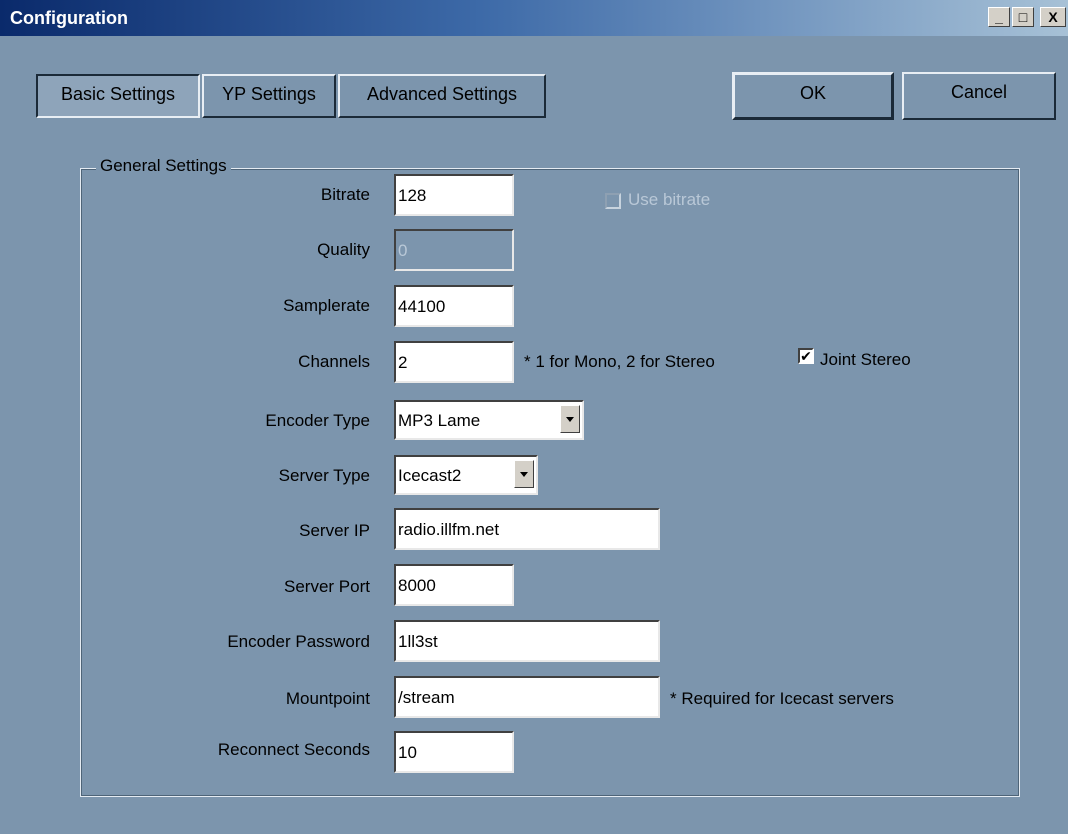 The height and width of the screenshot is (834, 1068). Describe the element at coordinates (466, 475) in the screenshot. I see `server-type-select: Icecast2` at that location.